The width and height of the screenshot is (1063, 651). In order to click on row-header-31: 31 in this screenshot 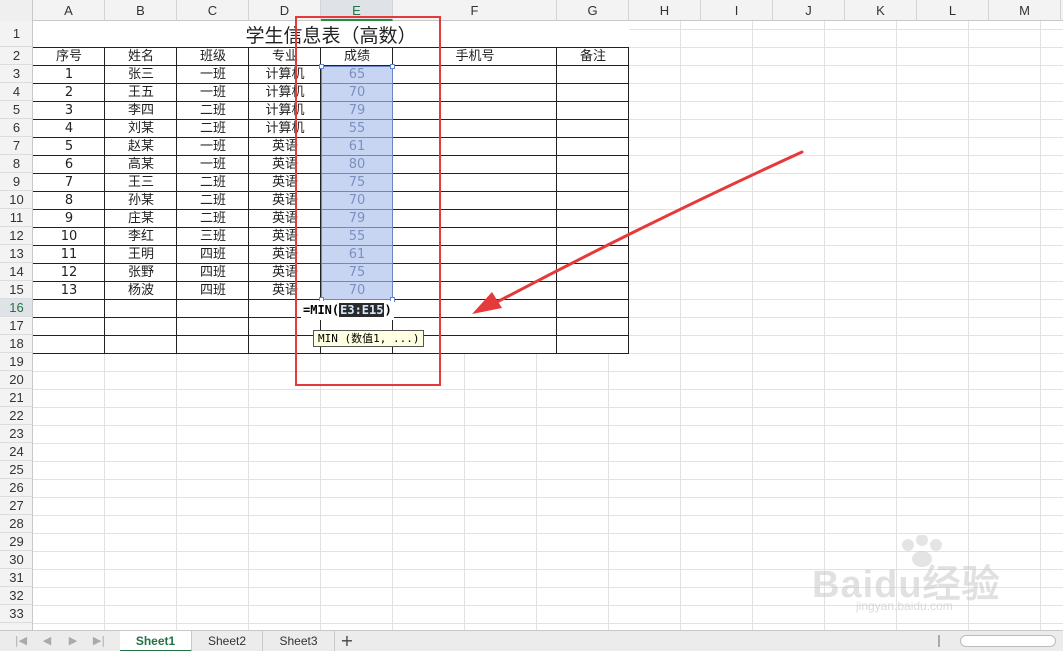, I will do `click(16, 578)`.